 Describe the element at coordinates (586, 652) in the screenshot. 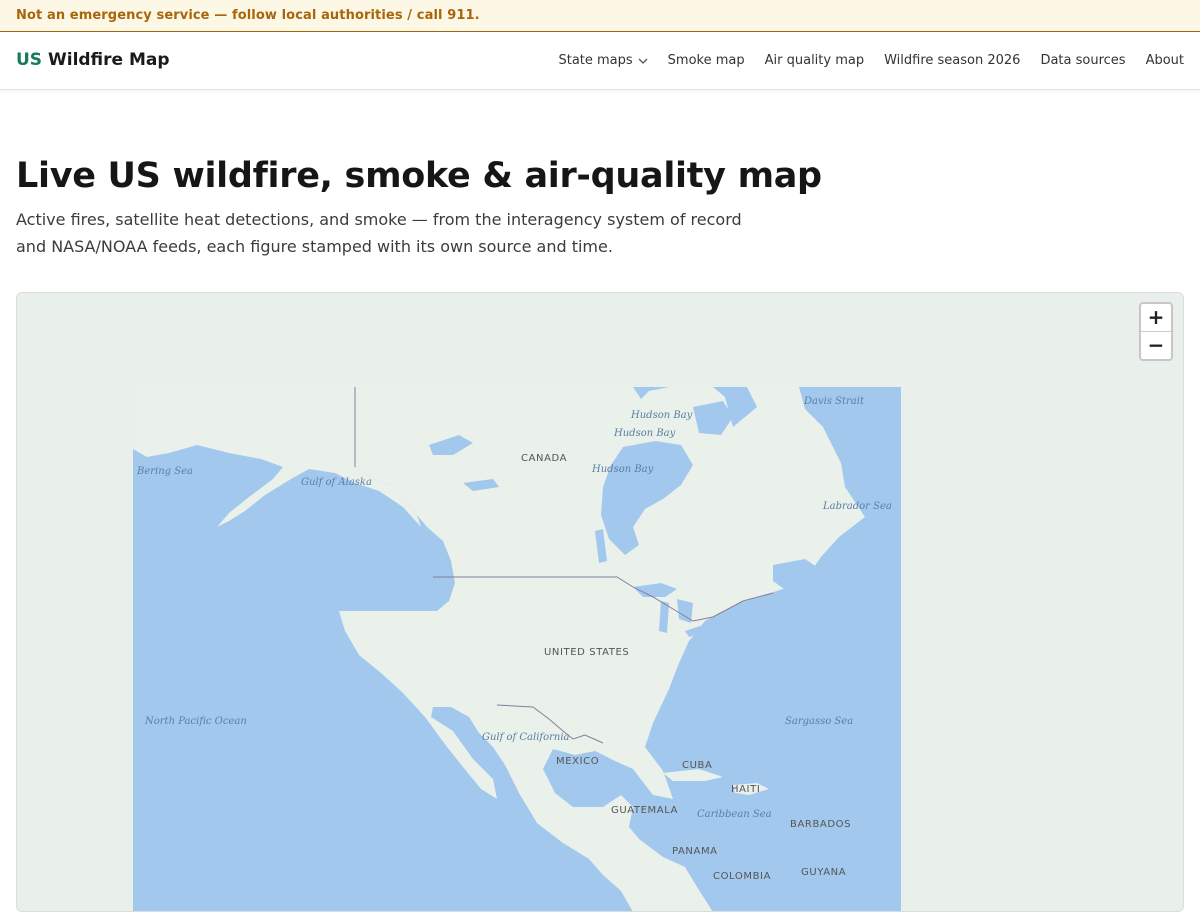

I see `label-united-states: UNITED STATES` at that location.